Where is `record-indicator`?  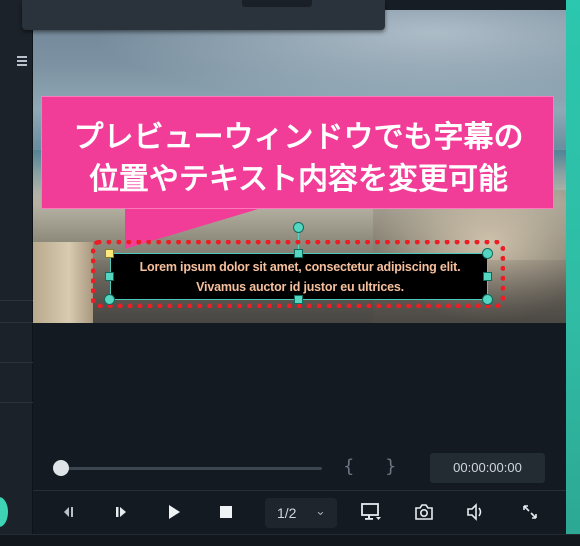
record-indicator is located at coordinates (4, 512).